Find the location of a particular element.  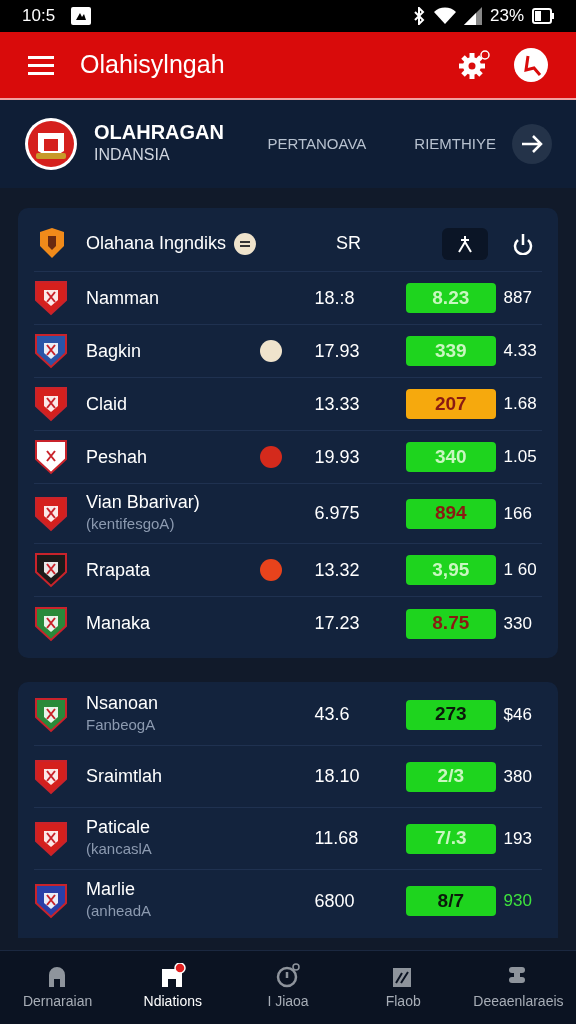

menu-button is located at coordinates (41, 65).